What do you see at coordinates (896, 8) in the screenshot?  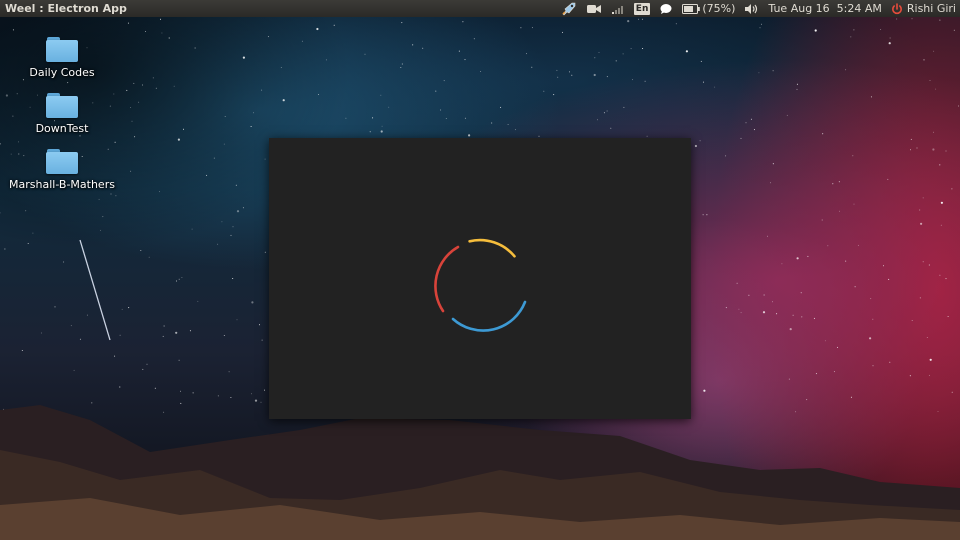 I see `power-icon` at bounding box center [896, 8].